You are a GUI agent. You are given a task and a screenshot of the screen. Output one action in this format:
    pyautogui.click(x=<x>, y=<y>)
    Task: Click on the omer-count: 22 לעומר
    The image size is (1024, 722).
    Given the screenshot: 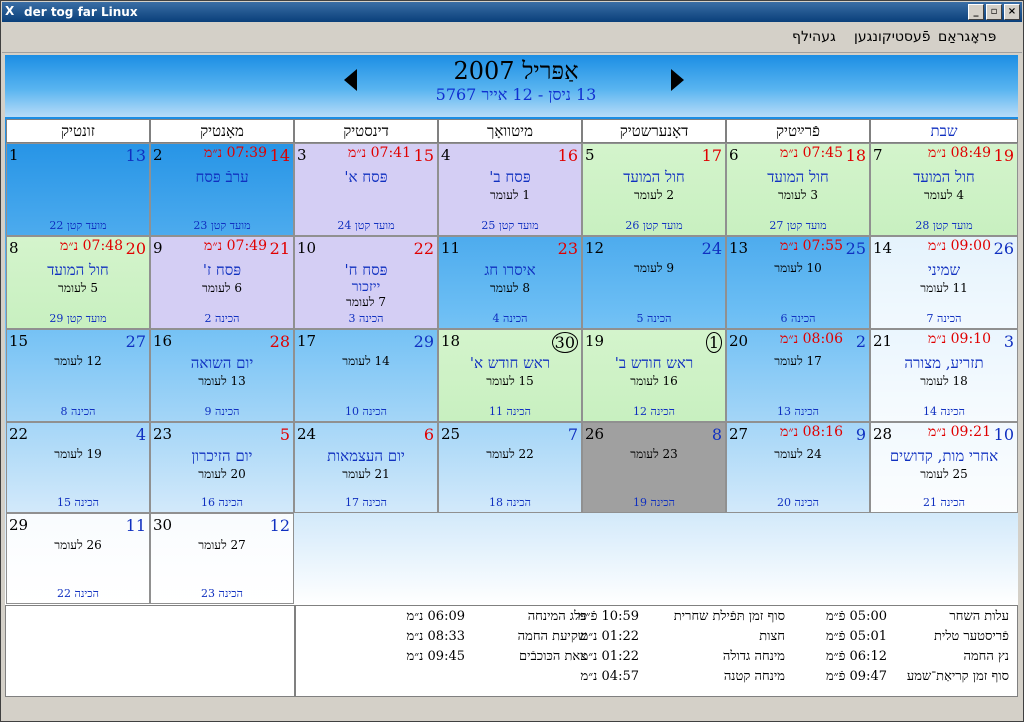 What is the action you would take?
    pyautogui.click(x=510, y=454)
    